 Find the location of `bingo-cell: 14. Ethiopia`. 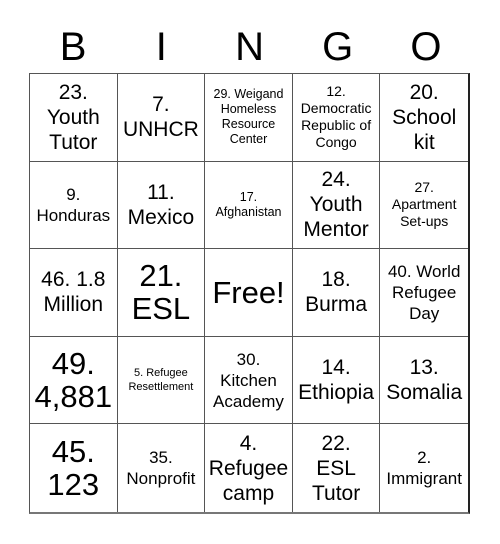

bingo-cell: 14. Ethiopia is located at coordinates (336, 380).